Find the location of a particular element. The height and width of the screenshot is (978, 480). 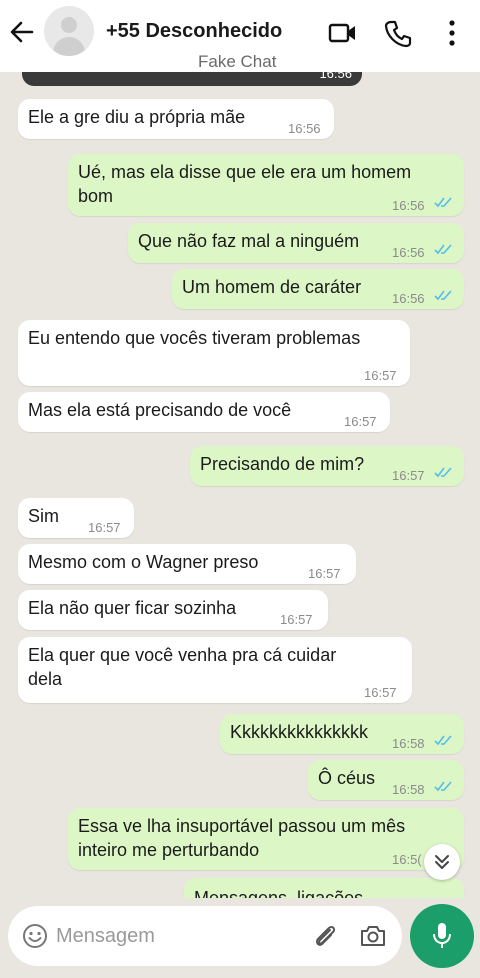

outgoing-message: Um homem de caráter 16:56 is located at coordinates (318, 289).